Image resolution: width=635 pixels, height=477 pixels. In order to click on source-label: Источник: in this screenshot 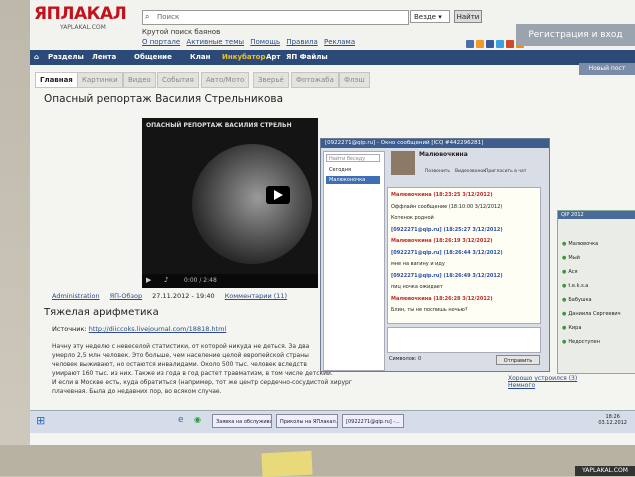, I will do `click(69, 329)`.